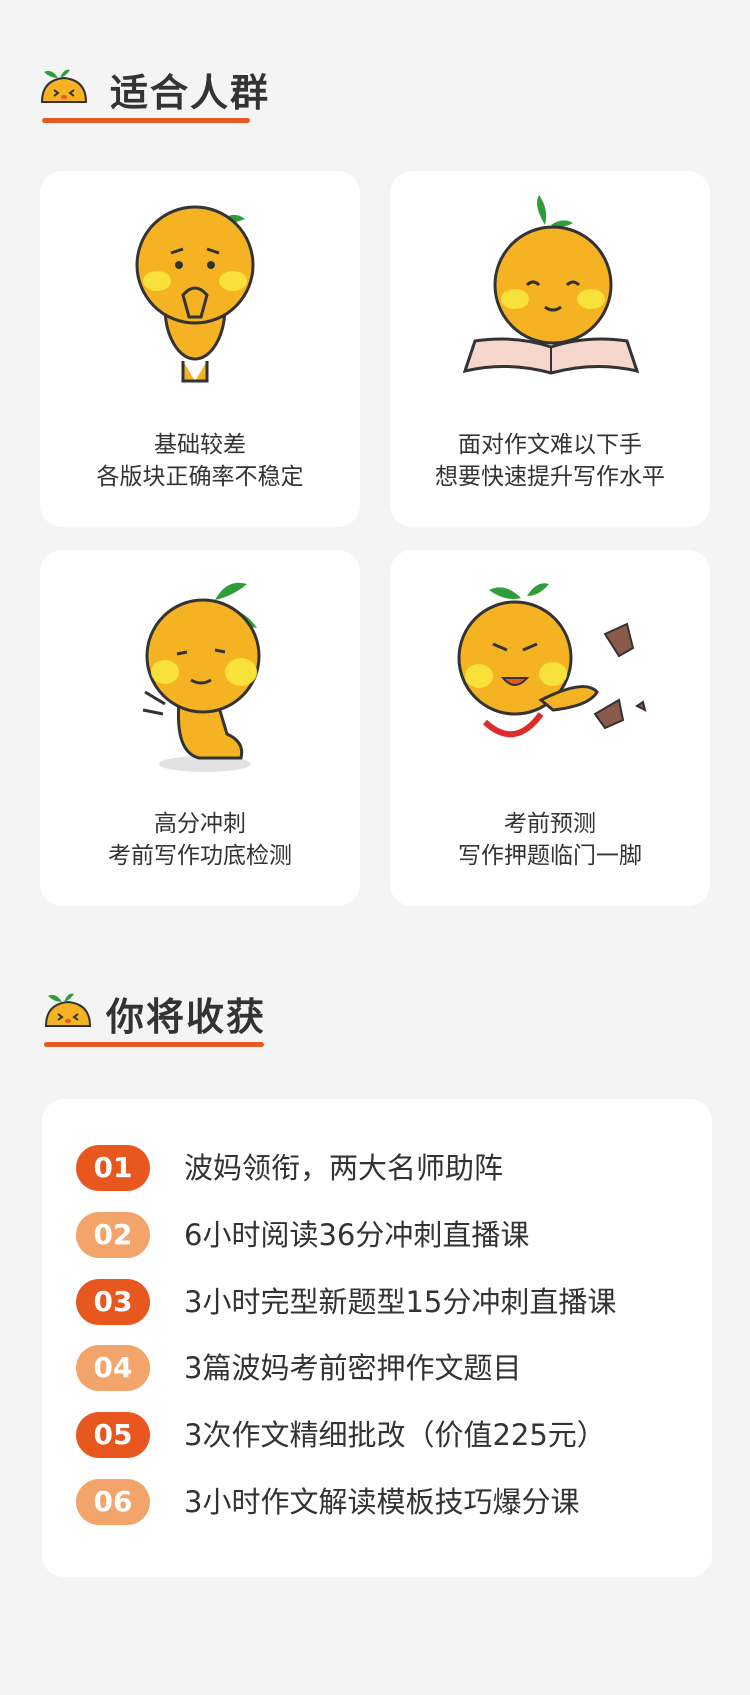  What do you see at coordinates (113, 1435) in the screenshot?
I see `item-number-badge: 05` at bounding box center [113, 1435].